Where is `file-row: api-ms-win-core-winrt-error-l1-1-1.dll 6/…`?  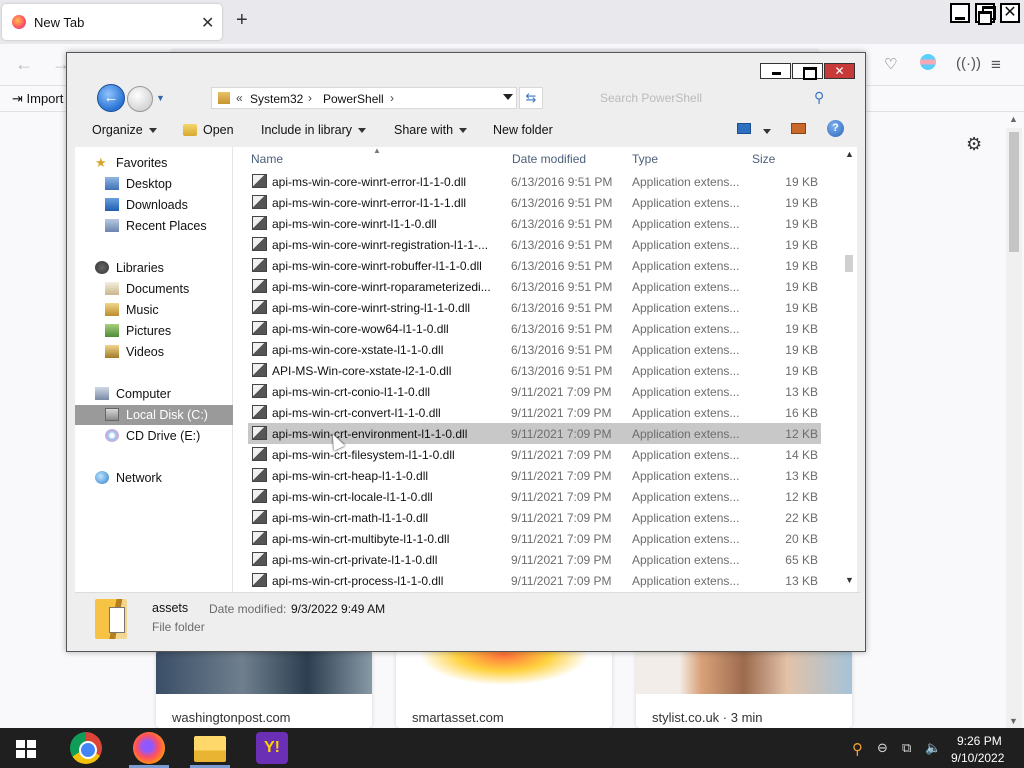 file-row: api-ms-win-core-winrt-error-l1-1-1.dll 6/… is located at coordinates (534, 202).